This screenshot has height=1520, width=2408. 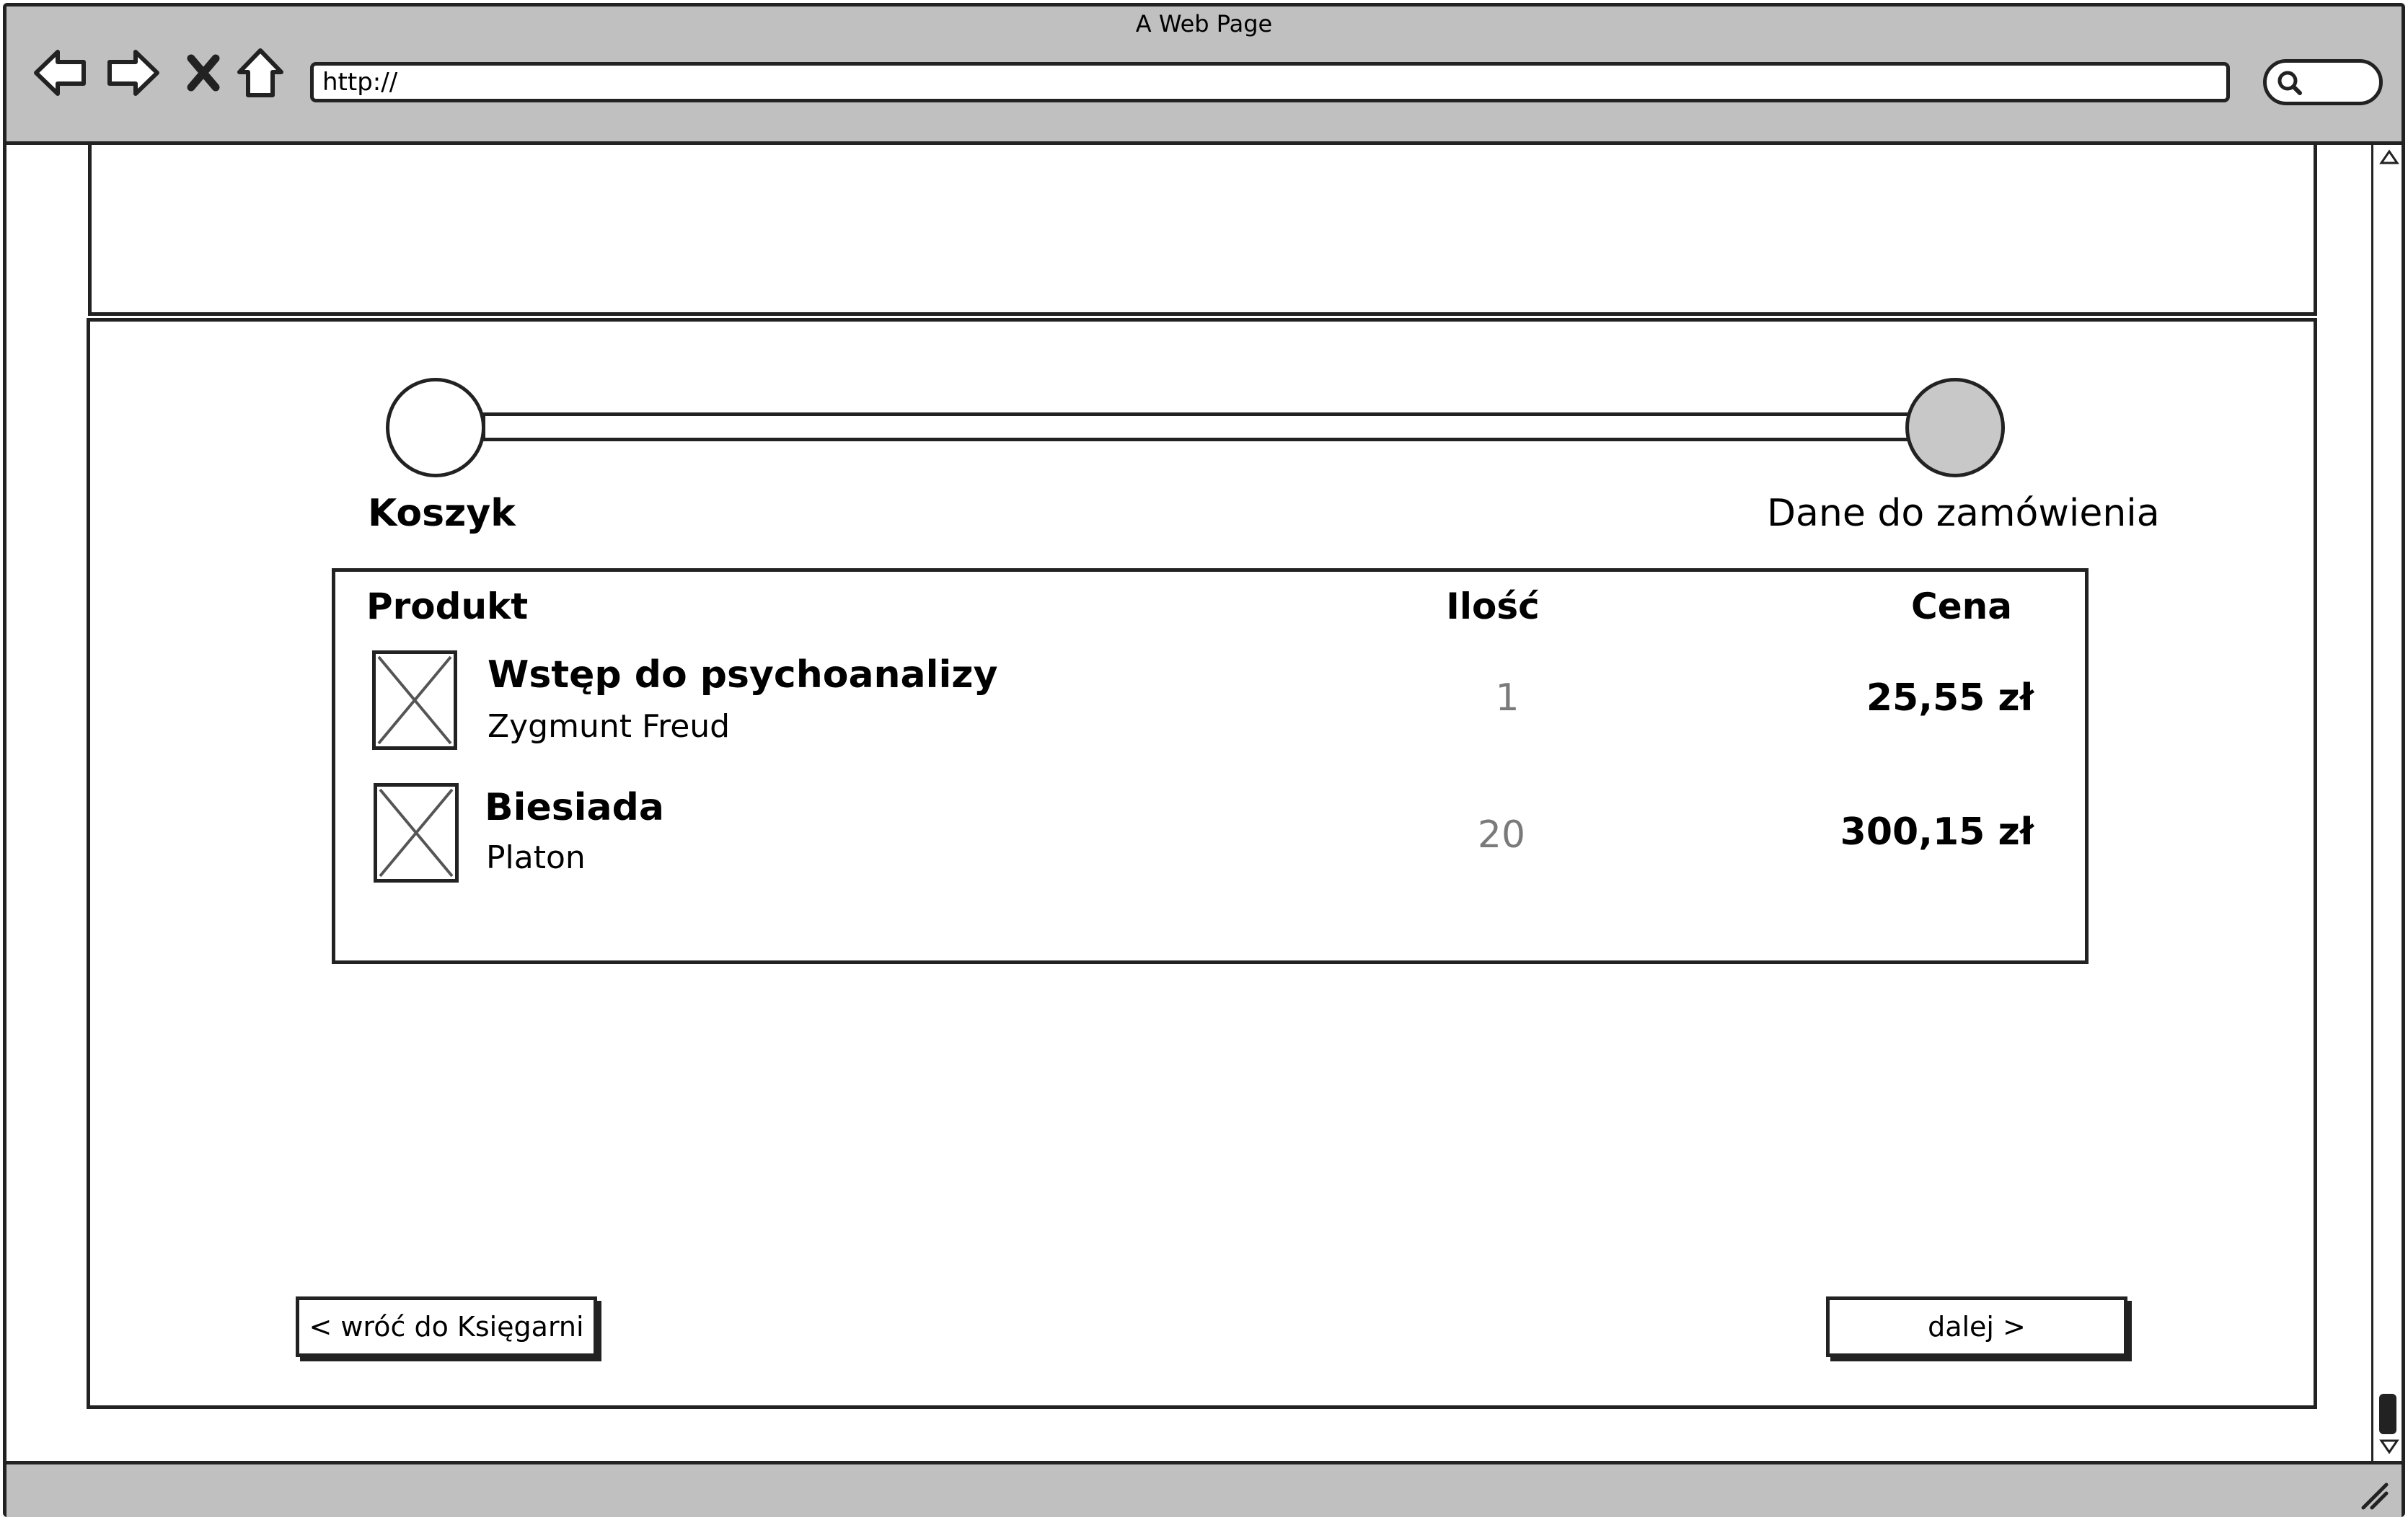 I want to click on window-title: A Web Page, so click(x=1204, y=23).